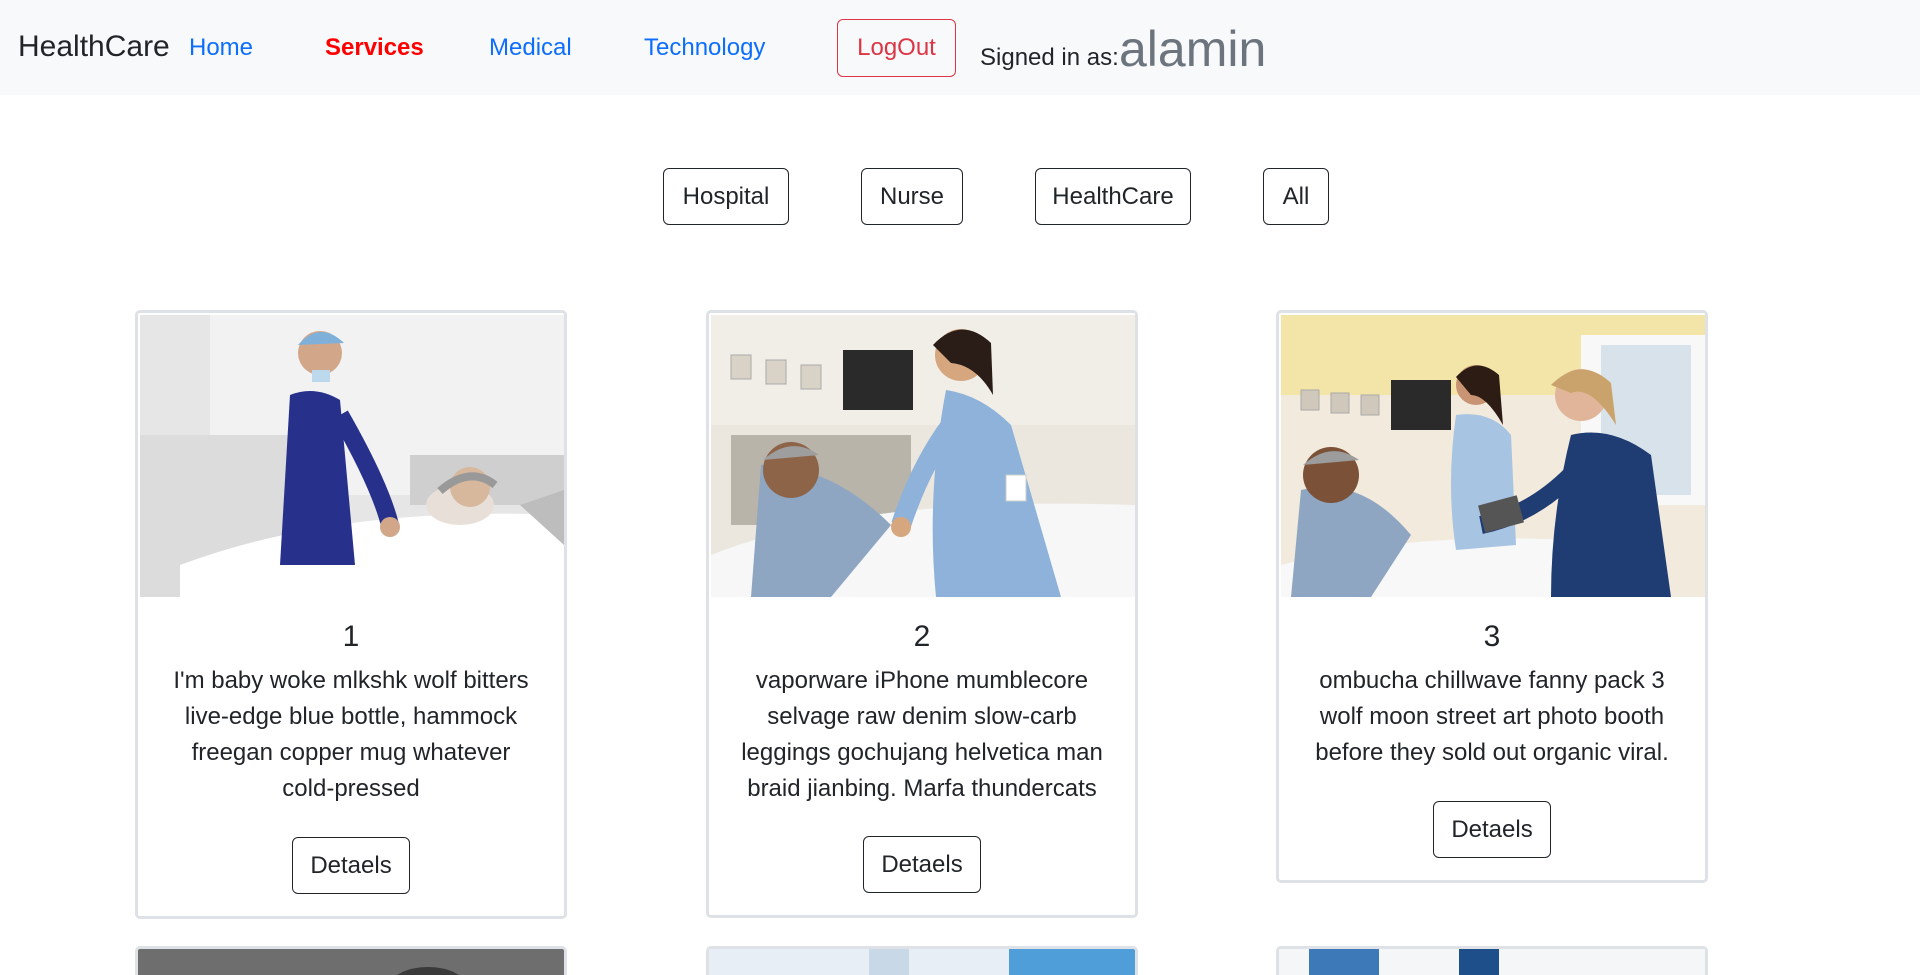 The width and height of the screenshot is (1920, 975). Describe the element at coordinates (1296, 196) in the screenshot. I see `filter-all-button: All` at that location.